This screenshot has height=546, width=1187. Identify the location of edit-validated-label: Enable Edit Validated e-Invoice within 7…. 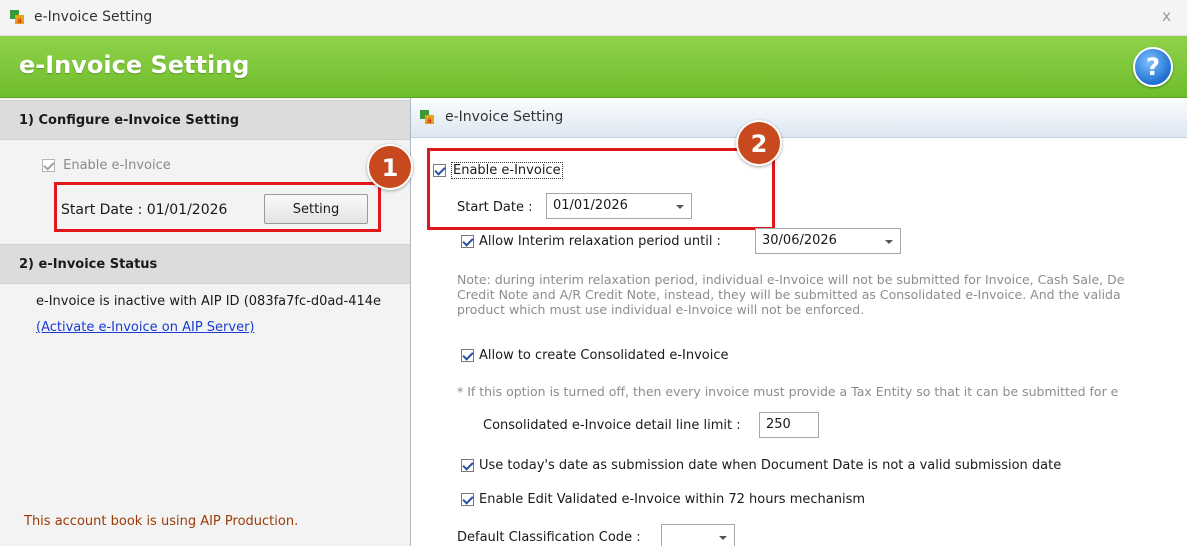
(672, 499).